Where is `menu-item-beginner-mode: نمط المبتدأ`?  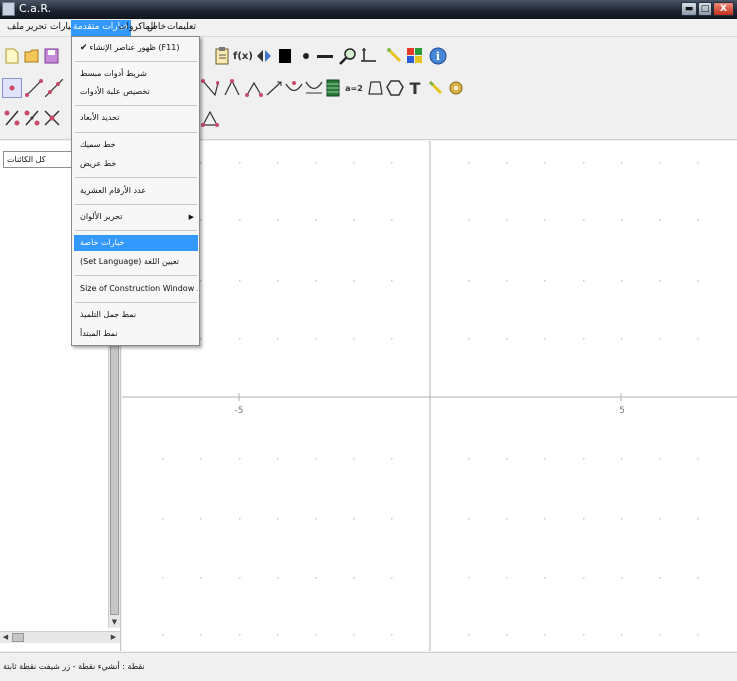
menu-item-beginner-mode: نمط المبتدأ is located at coordinates (136, 334).